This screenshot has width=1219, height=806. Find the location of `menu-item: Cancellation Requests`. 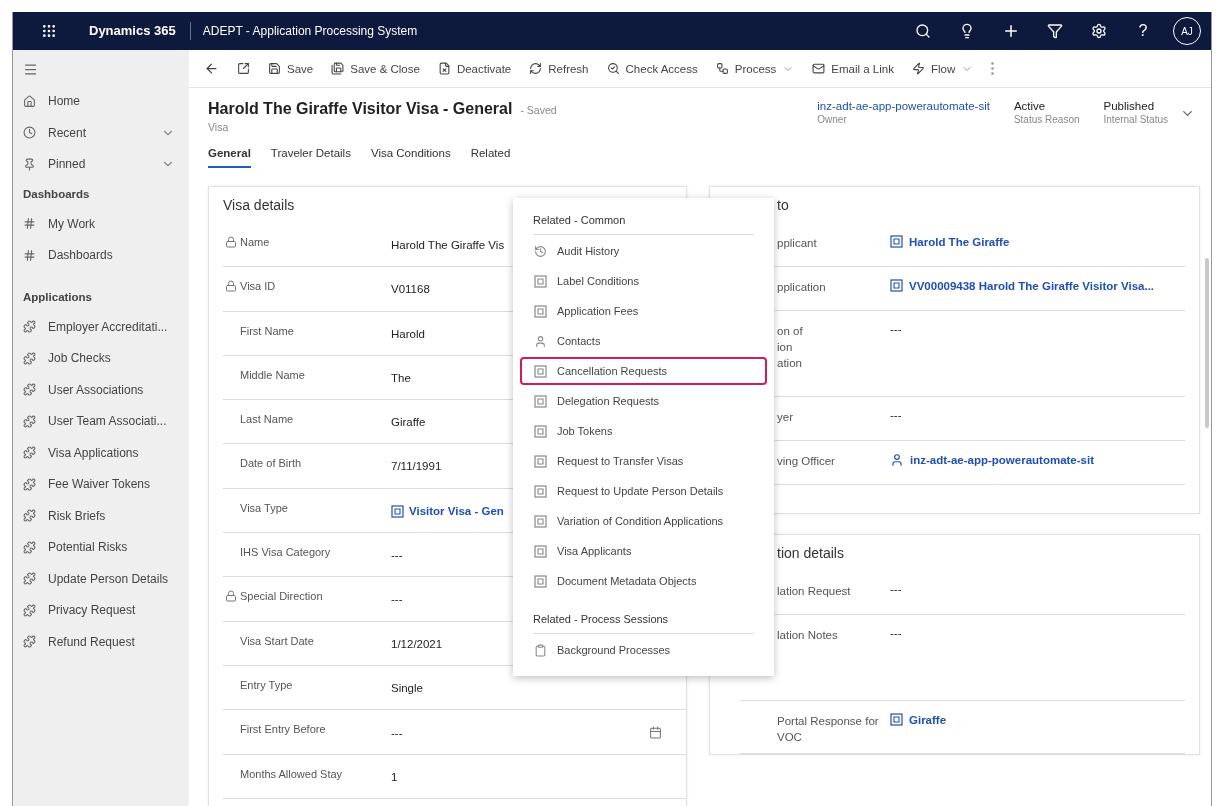

menu-item: Cancellation Requests is located at coordinates (643, 371).